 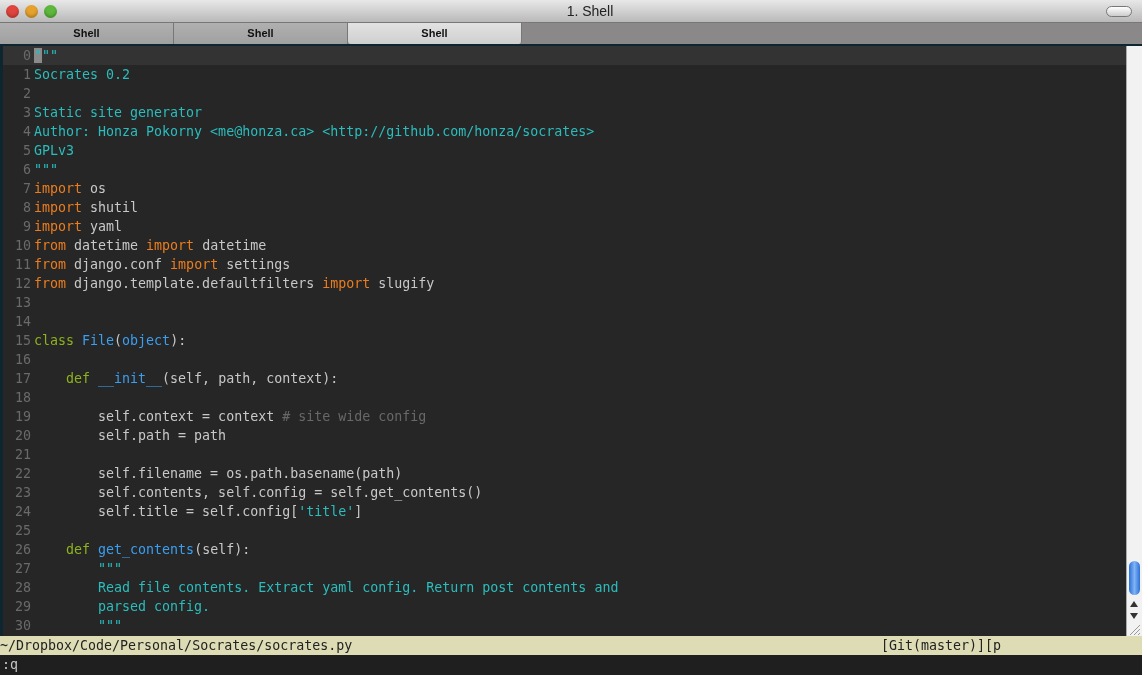 What do you see at coordinates (23, 322) in the screenshot?
I see `line-number: 14` at bounding box center [23, 322].